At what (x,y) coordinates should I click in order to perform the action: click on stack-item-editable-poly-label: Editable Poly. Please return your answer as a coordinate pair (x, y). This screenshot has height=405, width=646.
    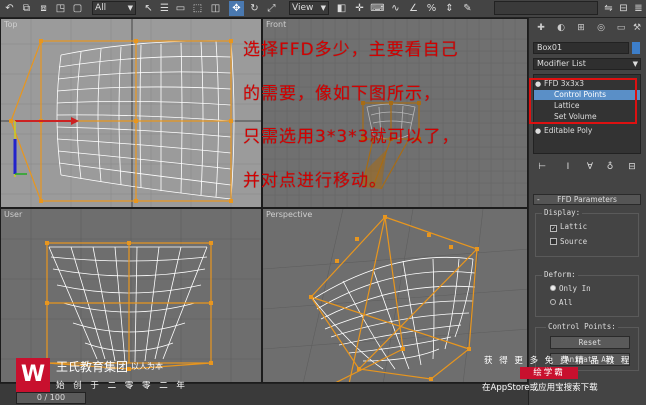
    Looking at the image, I should click on (568, 130).